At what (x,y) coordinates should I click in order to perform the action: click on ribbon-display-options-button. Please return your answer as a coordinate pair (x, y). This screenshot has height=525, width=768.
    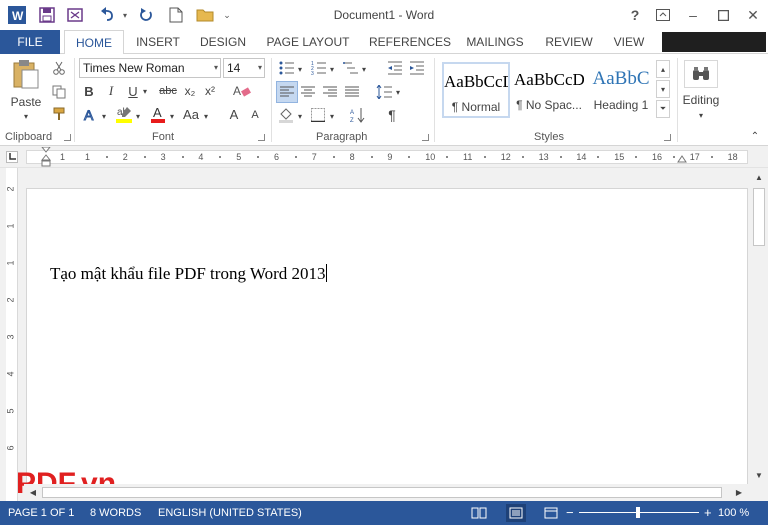
    Looking at the image, I should click on (663, 15).